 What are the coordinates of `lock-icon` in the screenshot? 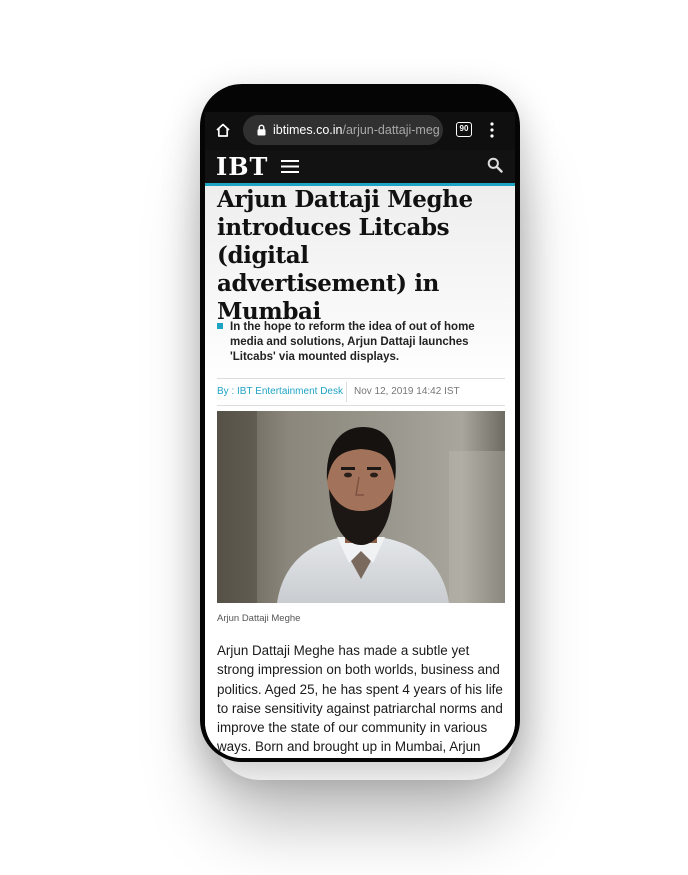 It's located at (261, 130).